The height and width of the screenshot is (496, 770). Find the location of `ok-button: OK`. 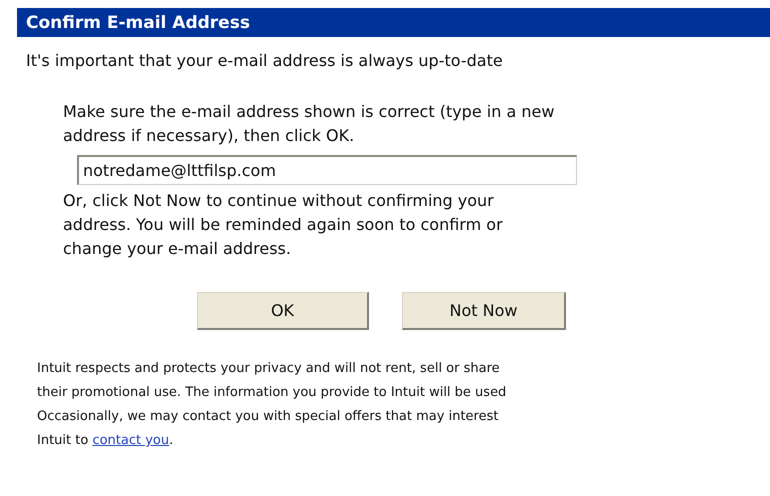

ok-button: OK is located at coordinates (283, 311).